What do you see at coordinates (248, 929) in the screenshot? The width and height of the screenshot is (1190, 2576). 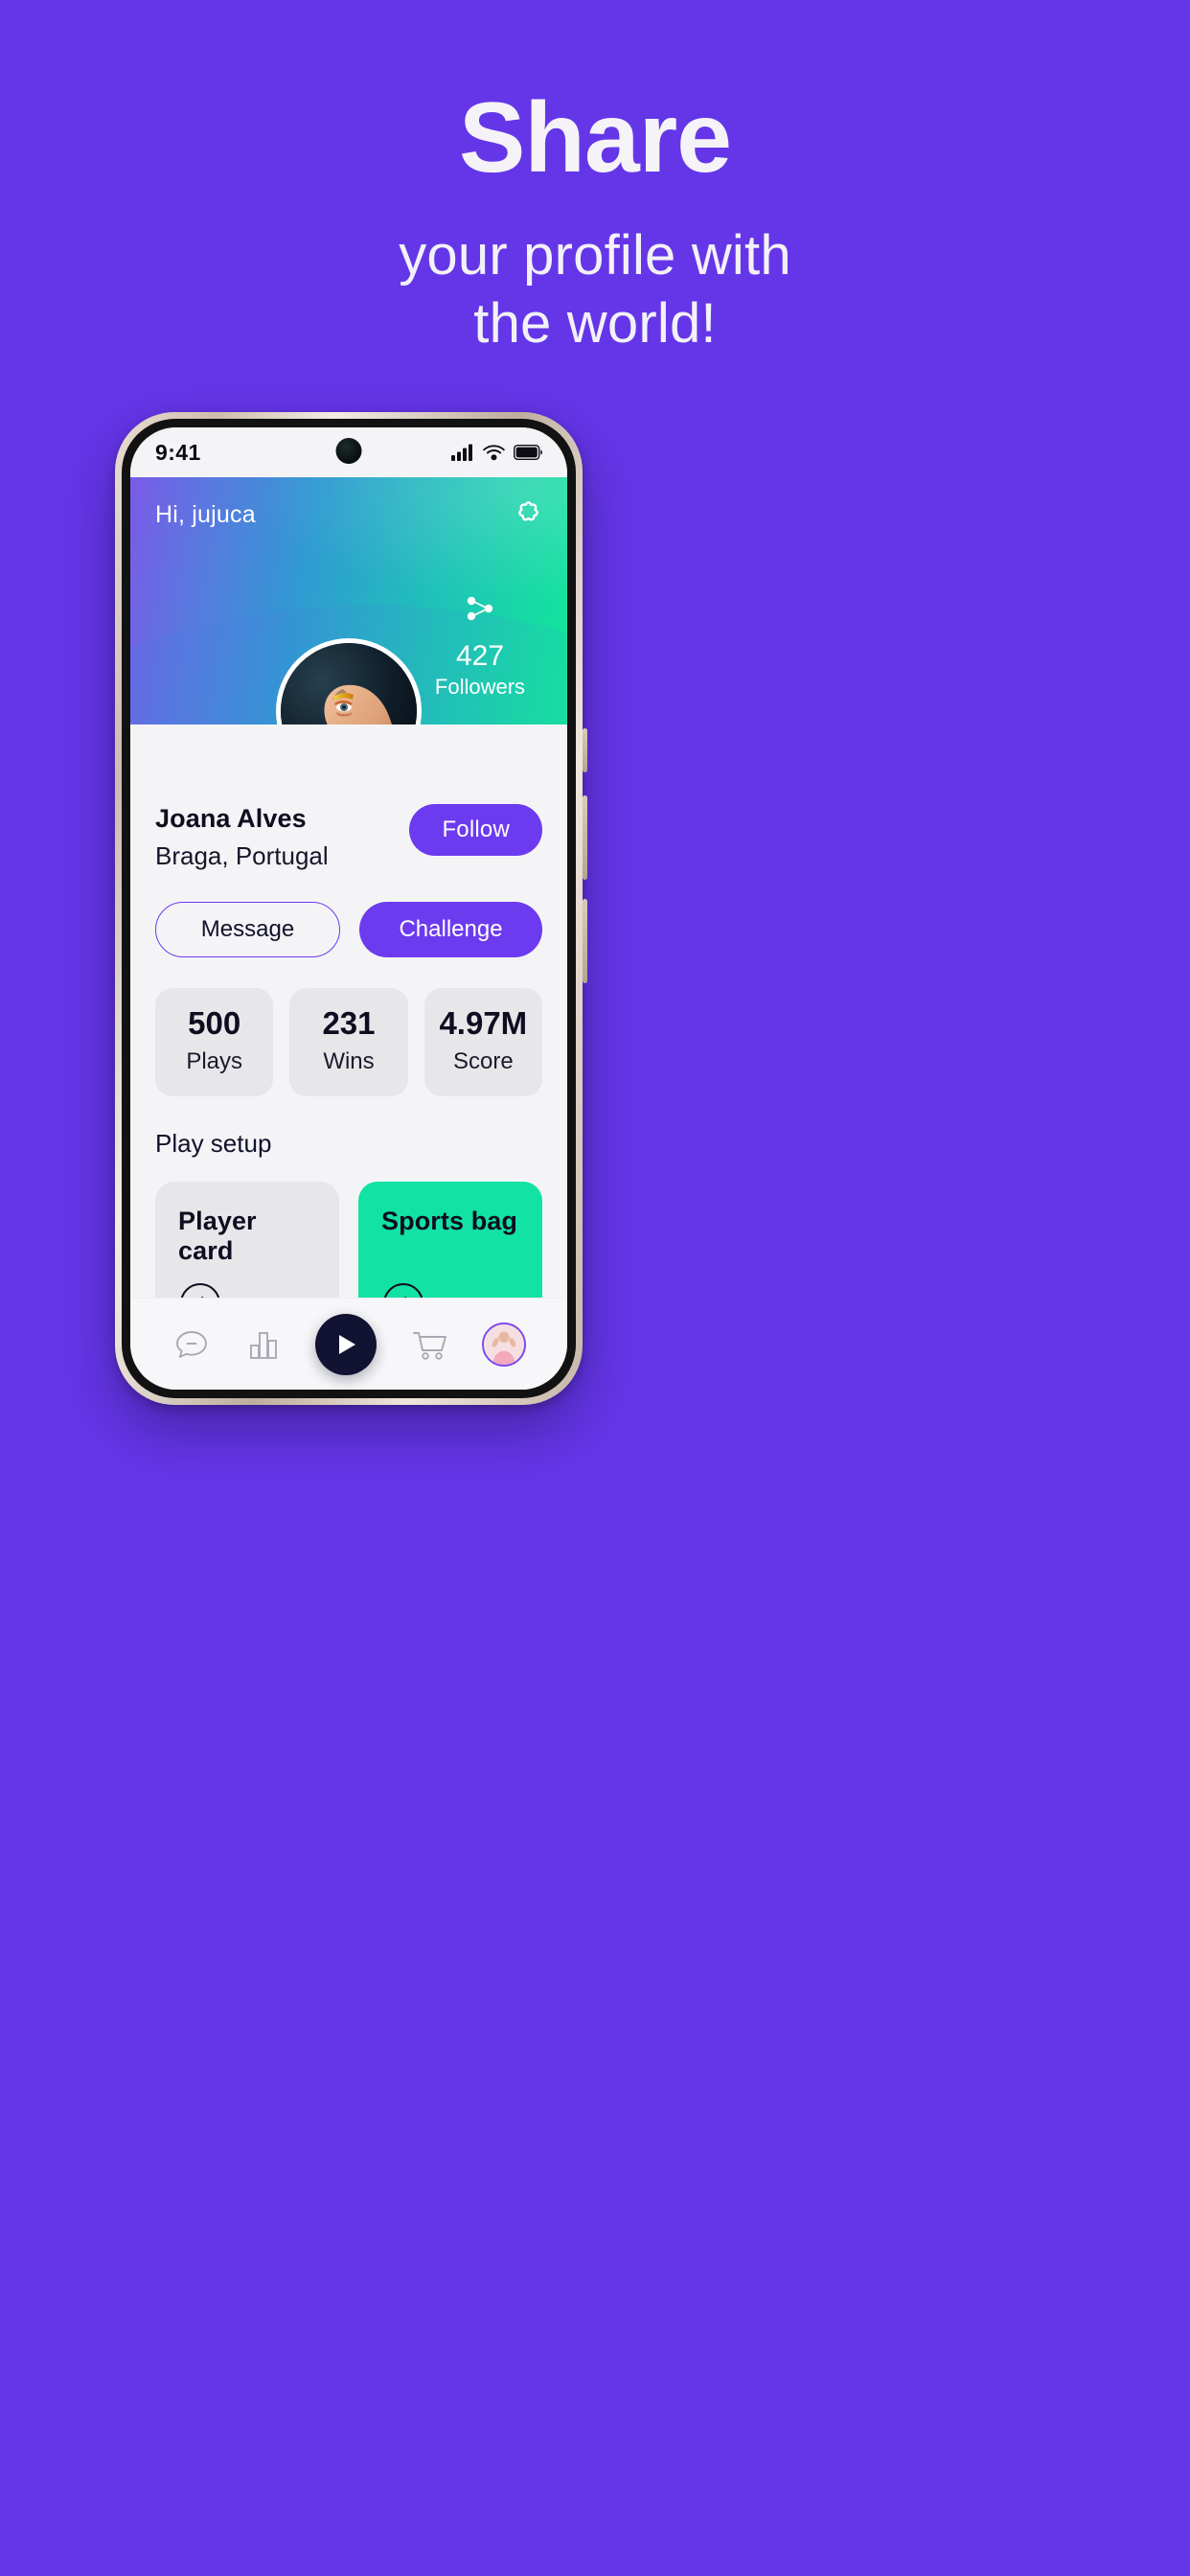 I see `message-button: Message` at bounding box center [248, 929].